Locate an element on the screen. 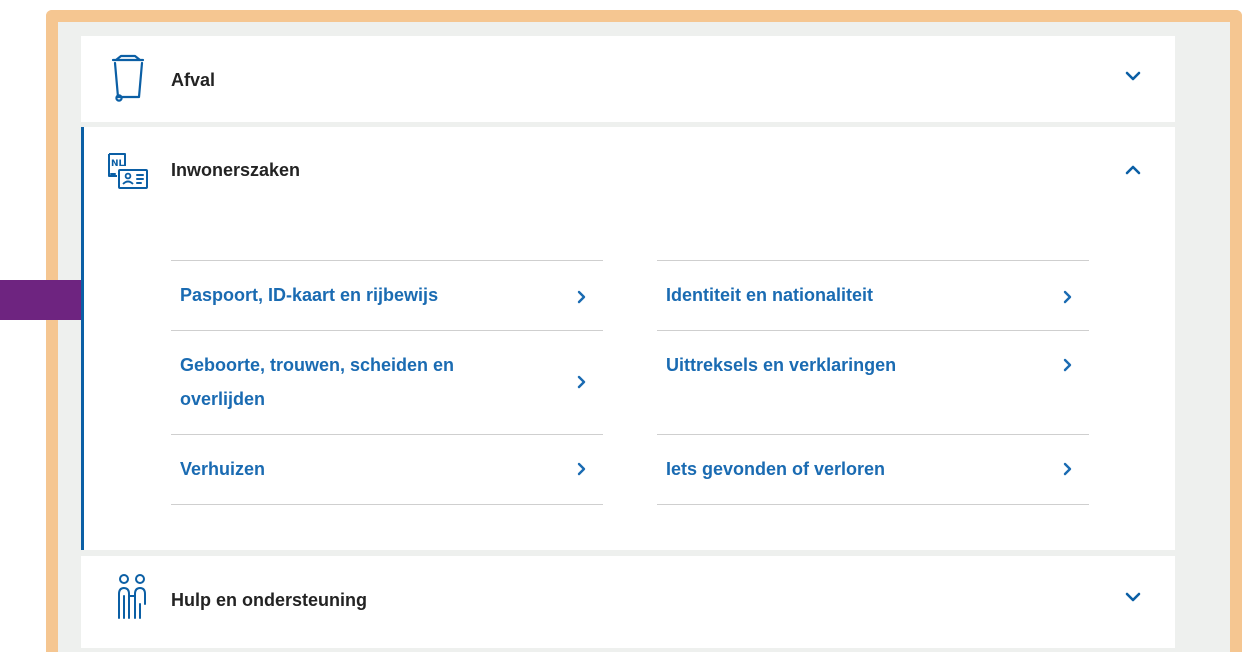  section-title-afval: Afval is located at coordinates (193, 80).